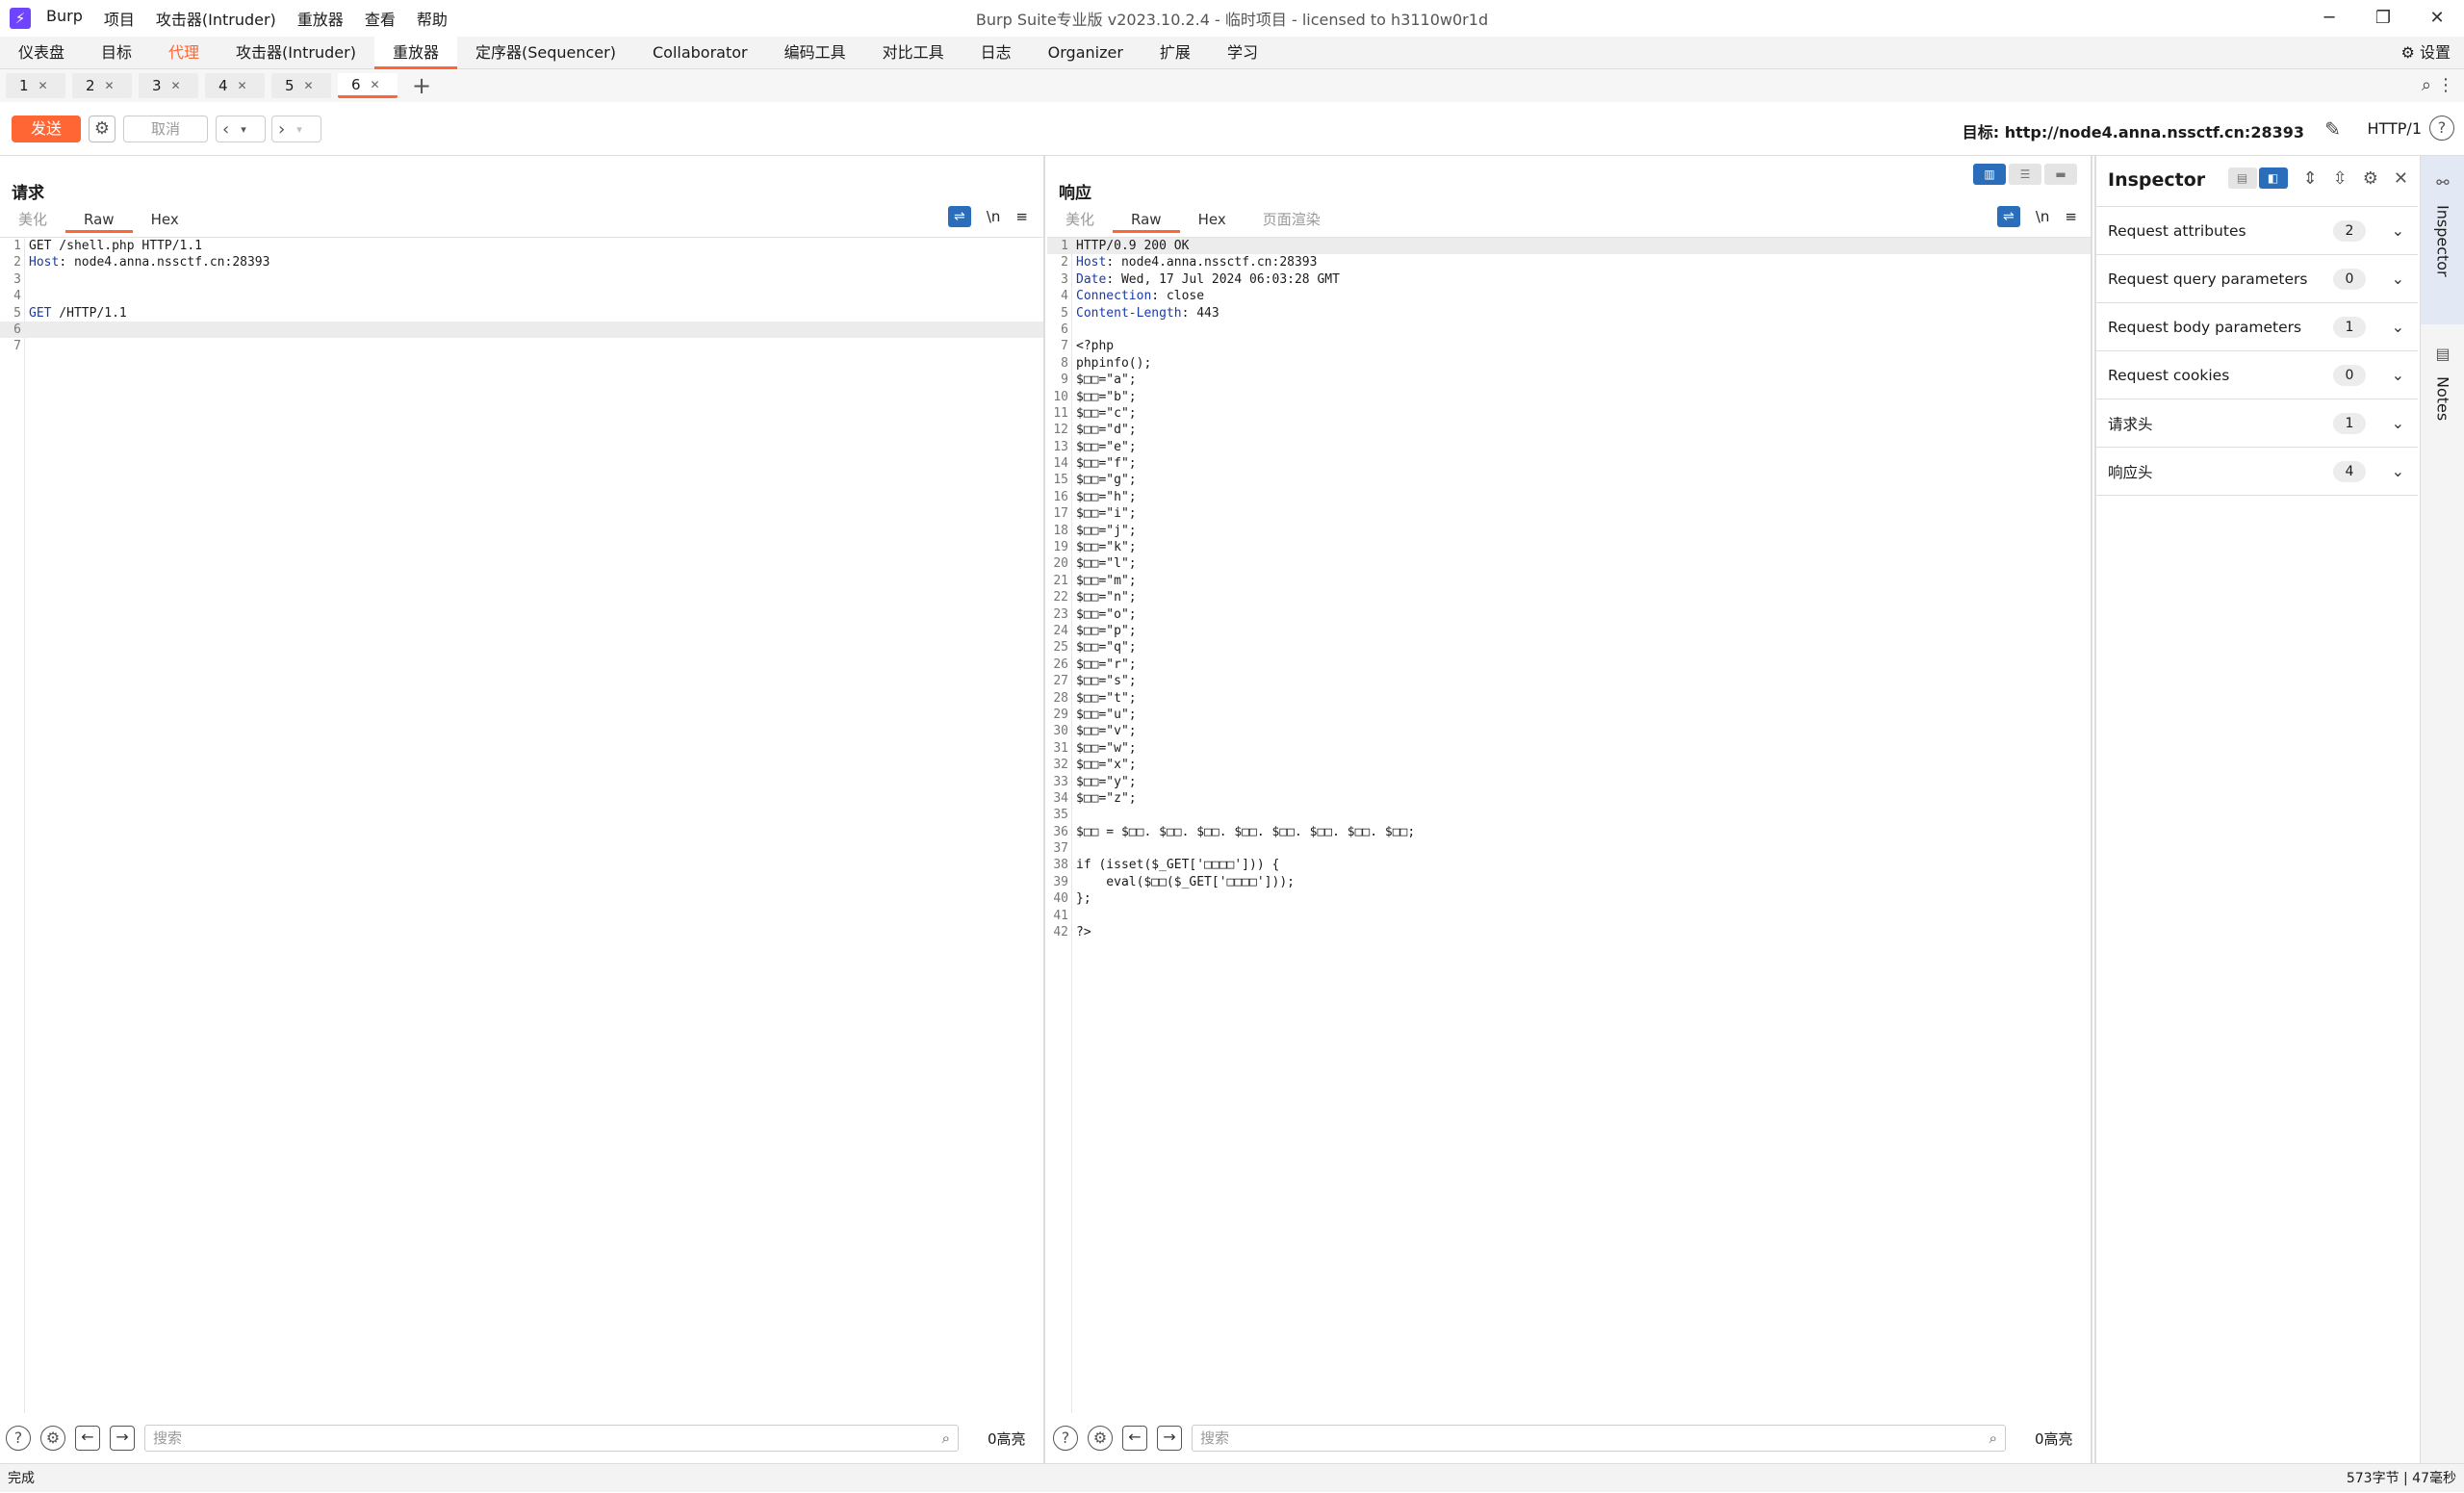  Describe the element at coordinates (1989, 174) in the screenshot. I see `layout-side-by-side-icon: ▥` at that location.